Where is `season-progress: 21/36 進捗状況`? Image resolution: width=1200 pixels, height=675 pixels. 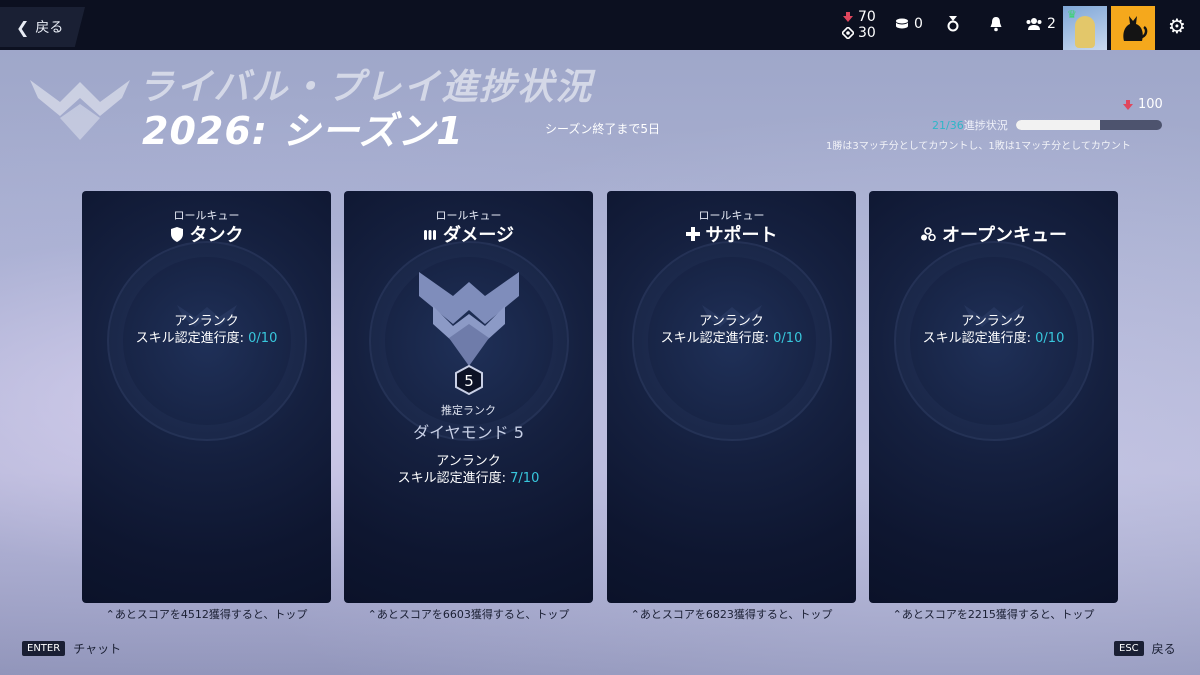
season-progress: 21/36 進捗状況 is located at coordinates (1047, 125).